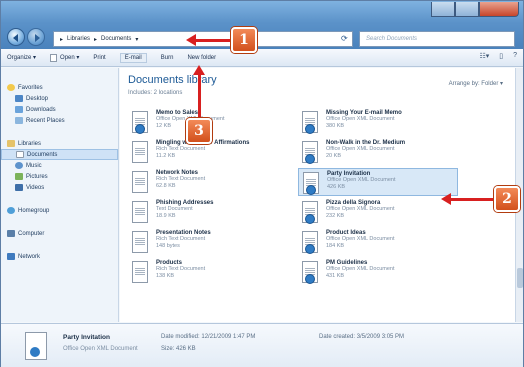  I want to click on sidebar-item-label: Music, so click(34, 165).